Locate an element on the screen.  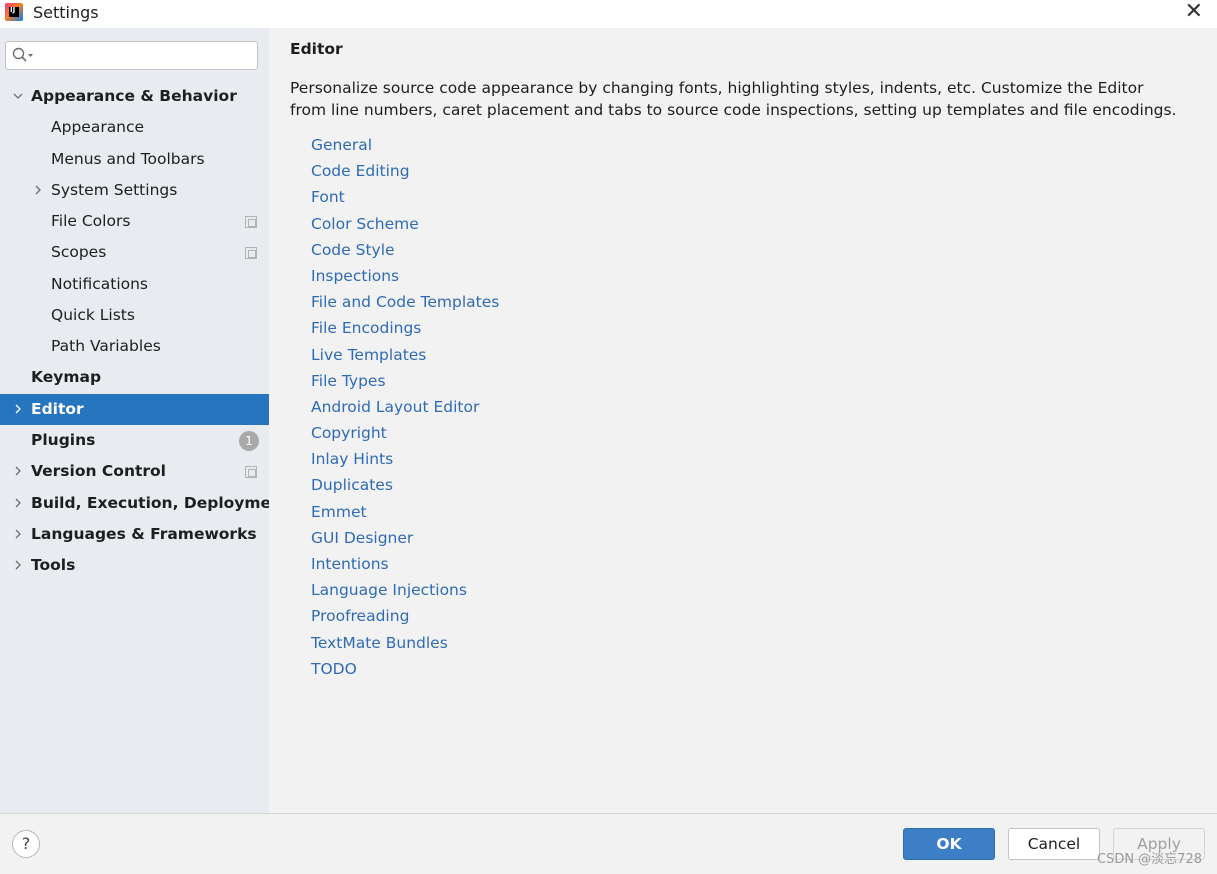
link-code-style: Code Style is located at coordinates (405, 250).